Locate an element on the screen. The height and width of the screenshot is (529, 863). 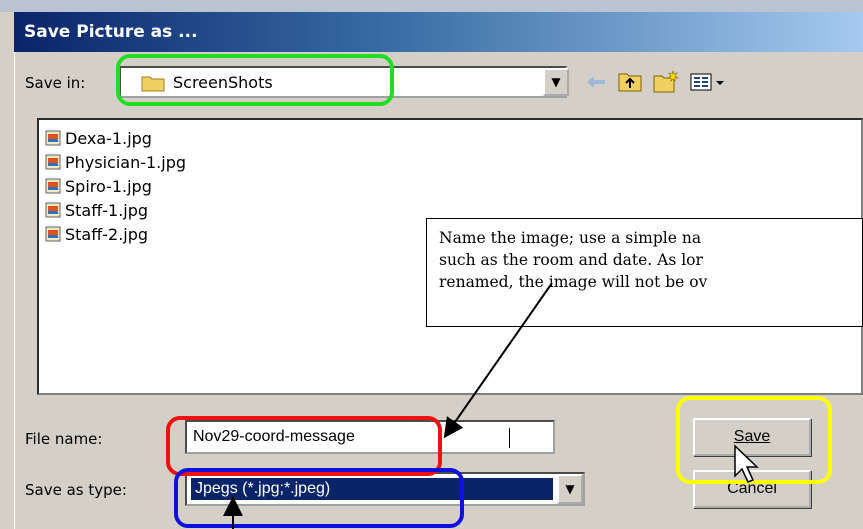
callout-arrow is located at coordinates (498, 360).